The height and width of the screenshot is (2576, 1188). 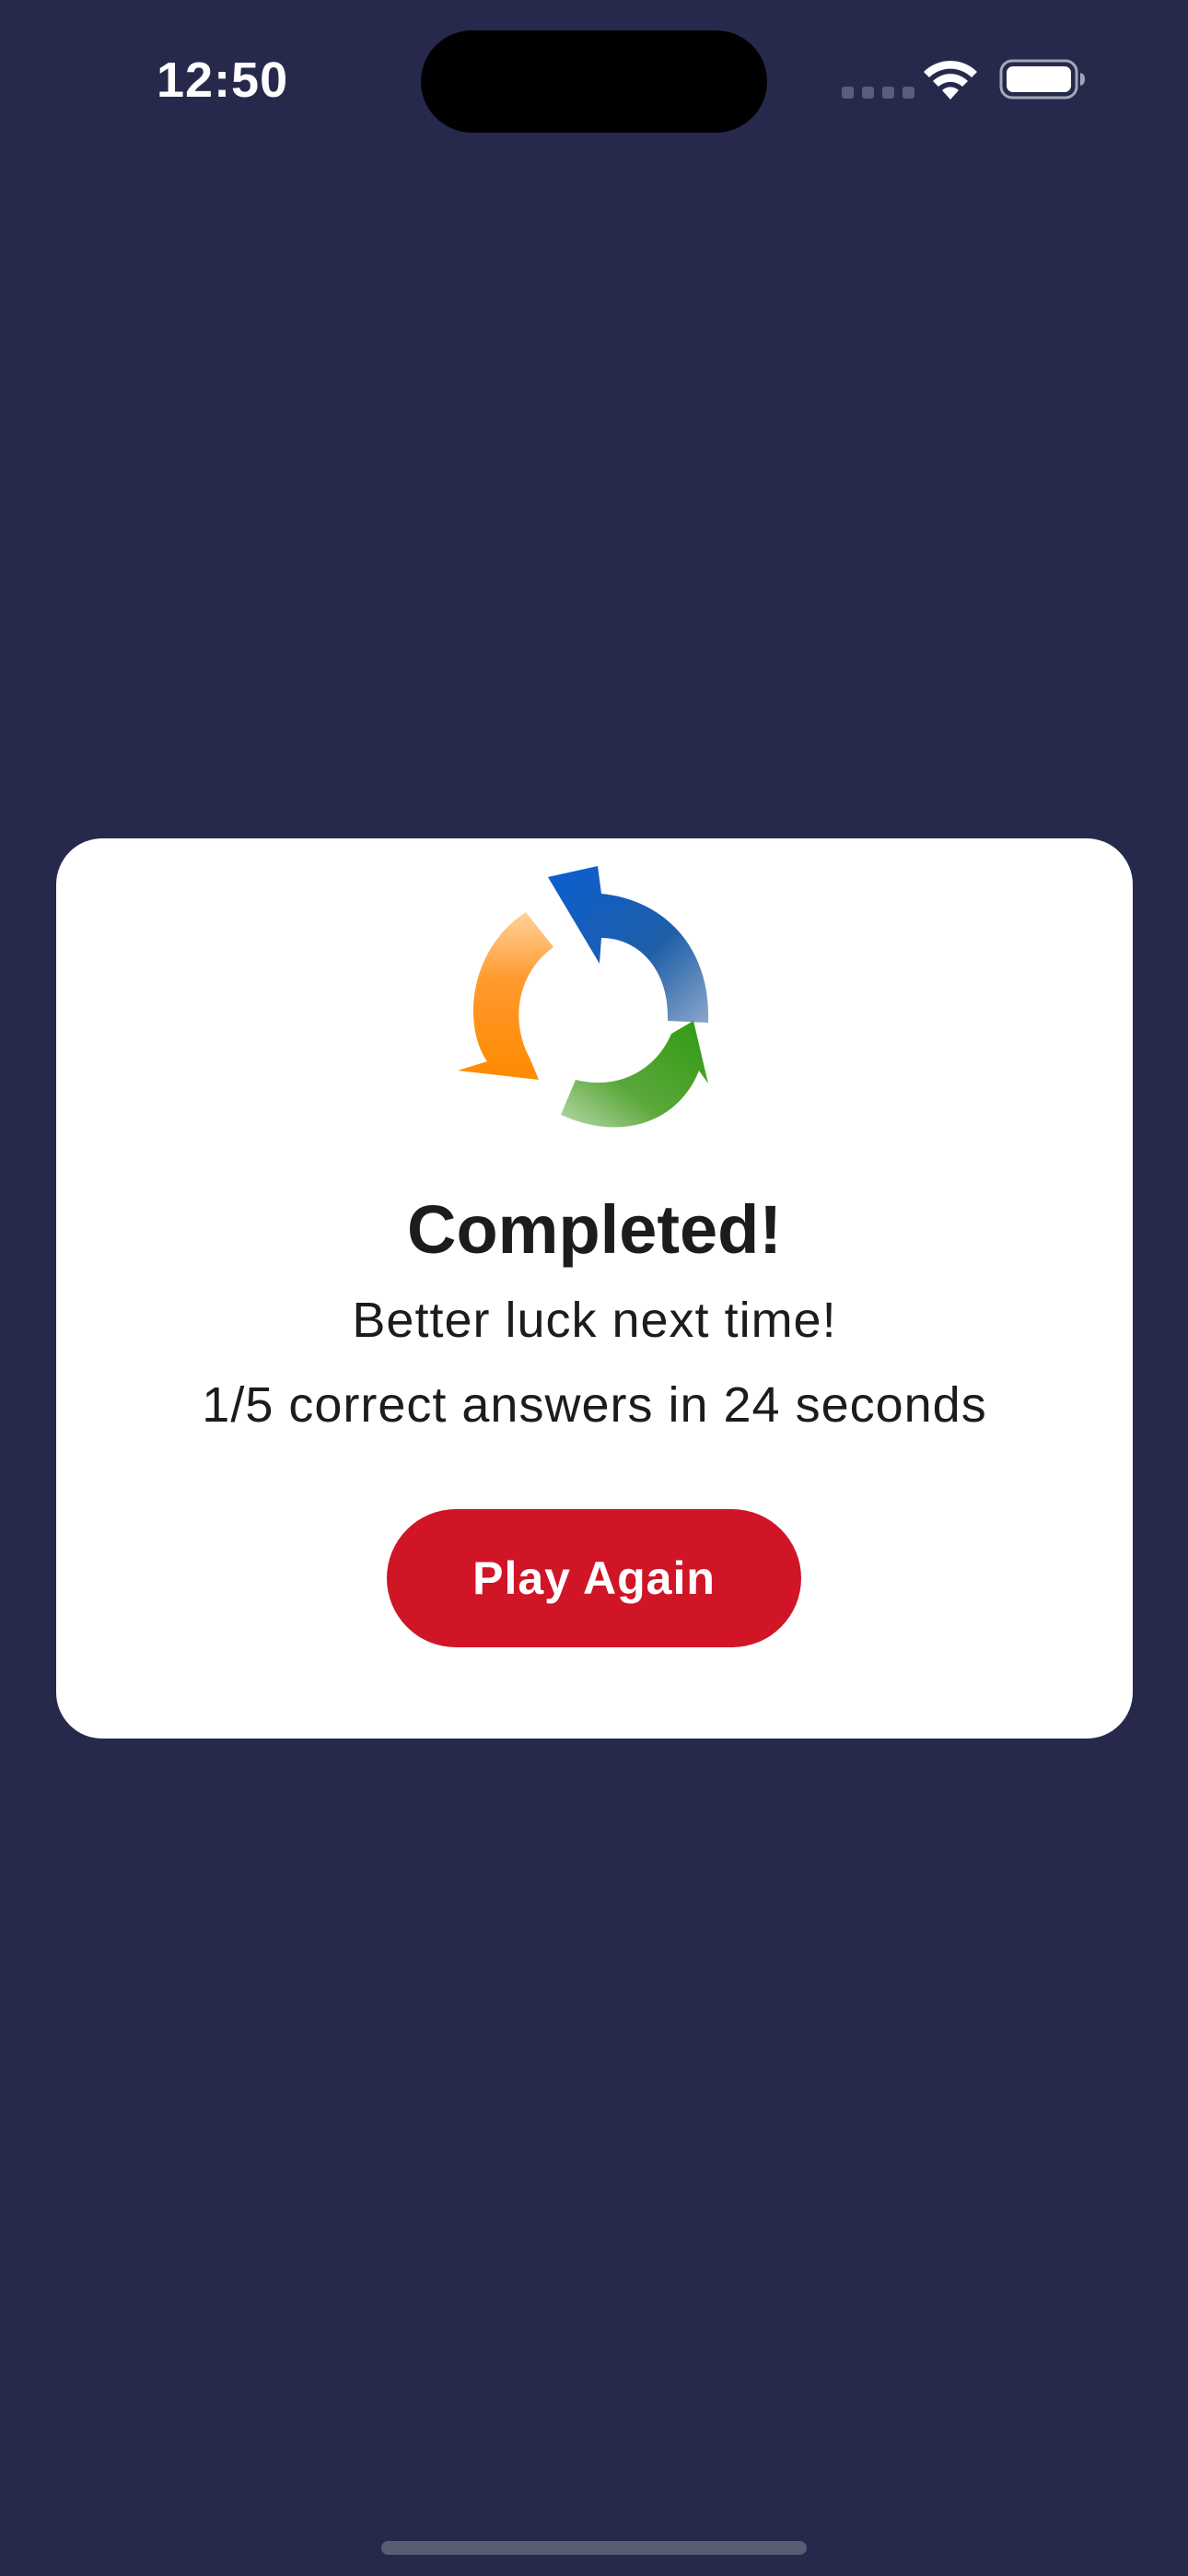 I want to click on result-title: Completed!, so click(x=594, y=1229).